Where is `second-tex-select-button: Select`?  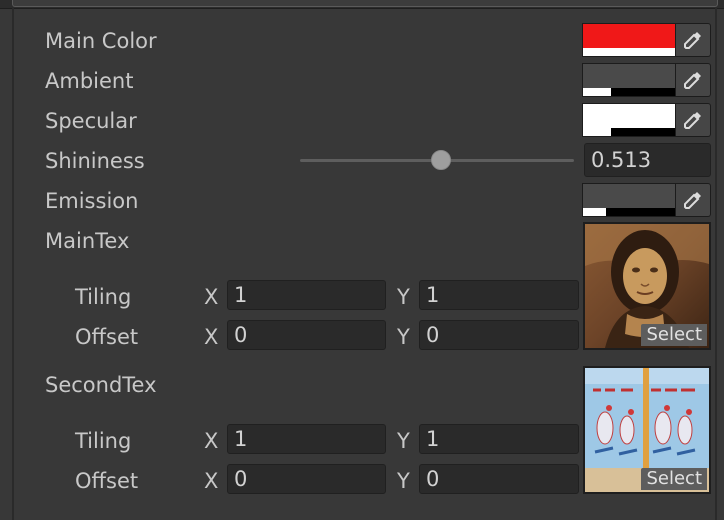
second-tex-select-button: Select is located at coordinates (674, 479).